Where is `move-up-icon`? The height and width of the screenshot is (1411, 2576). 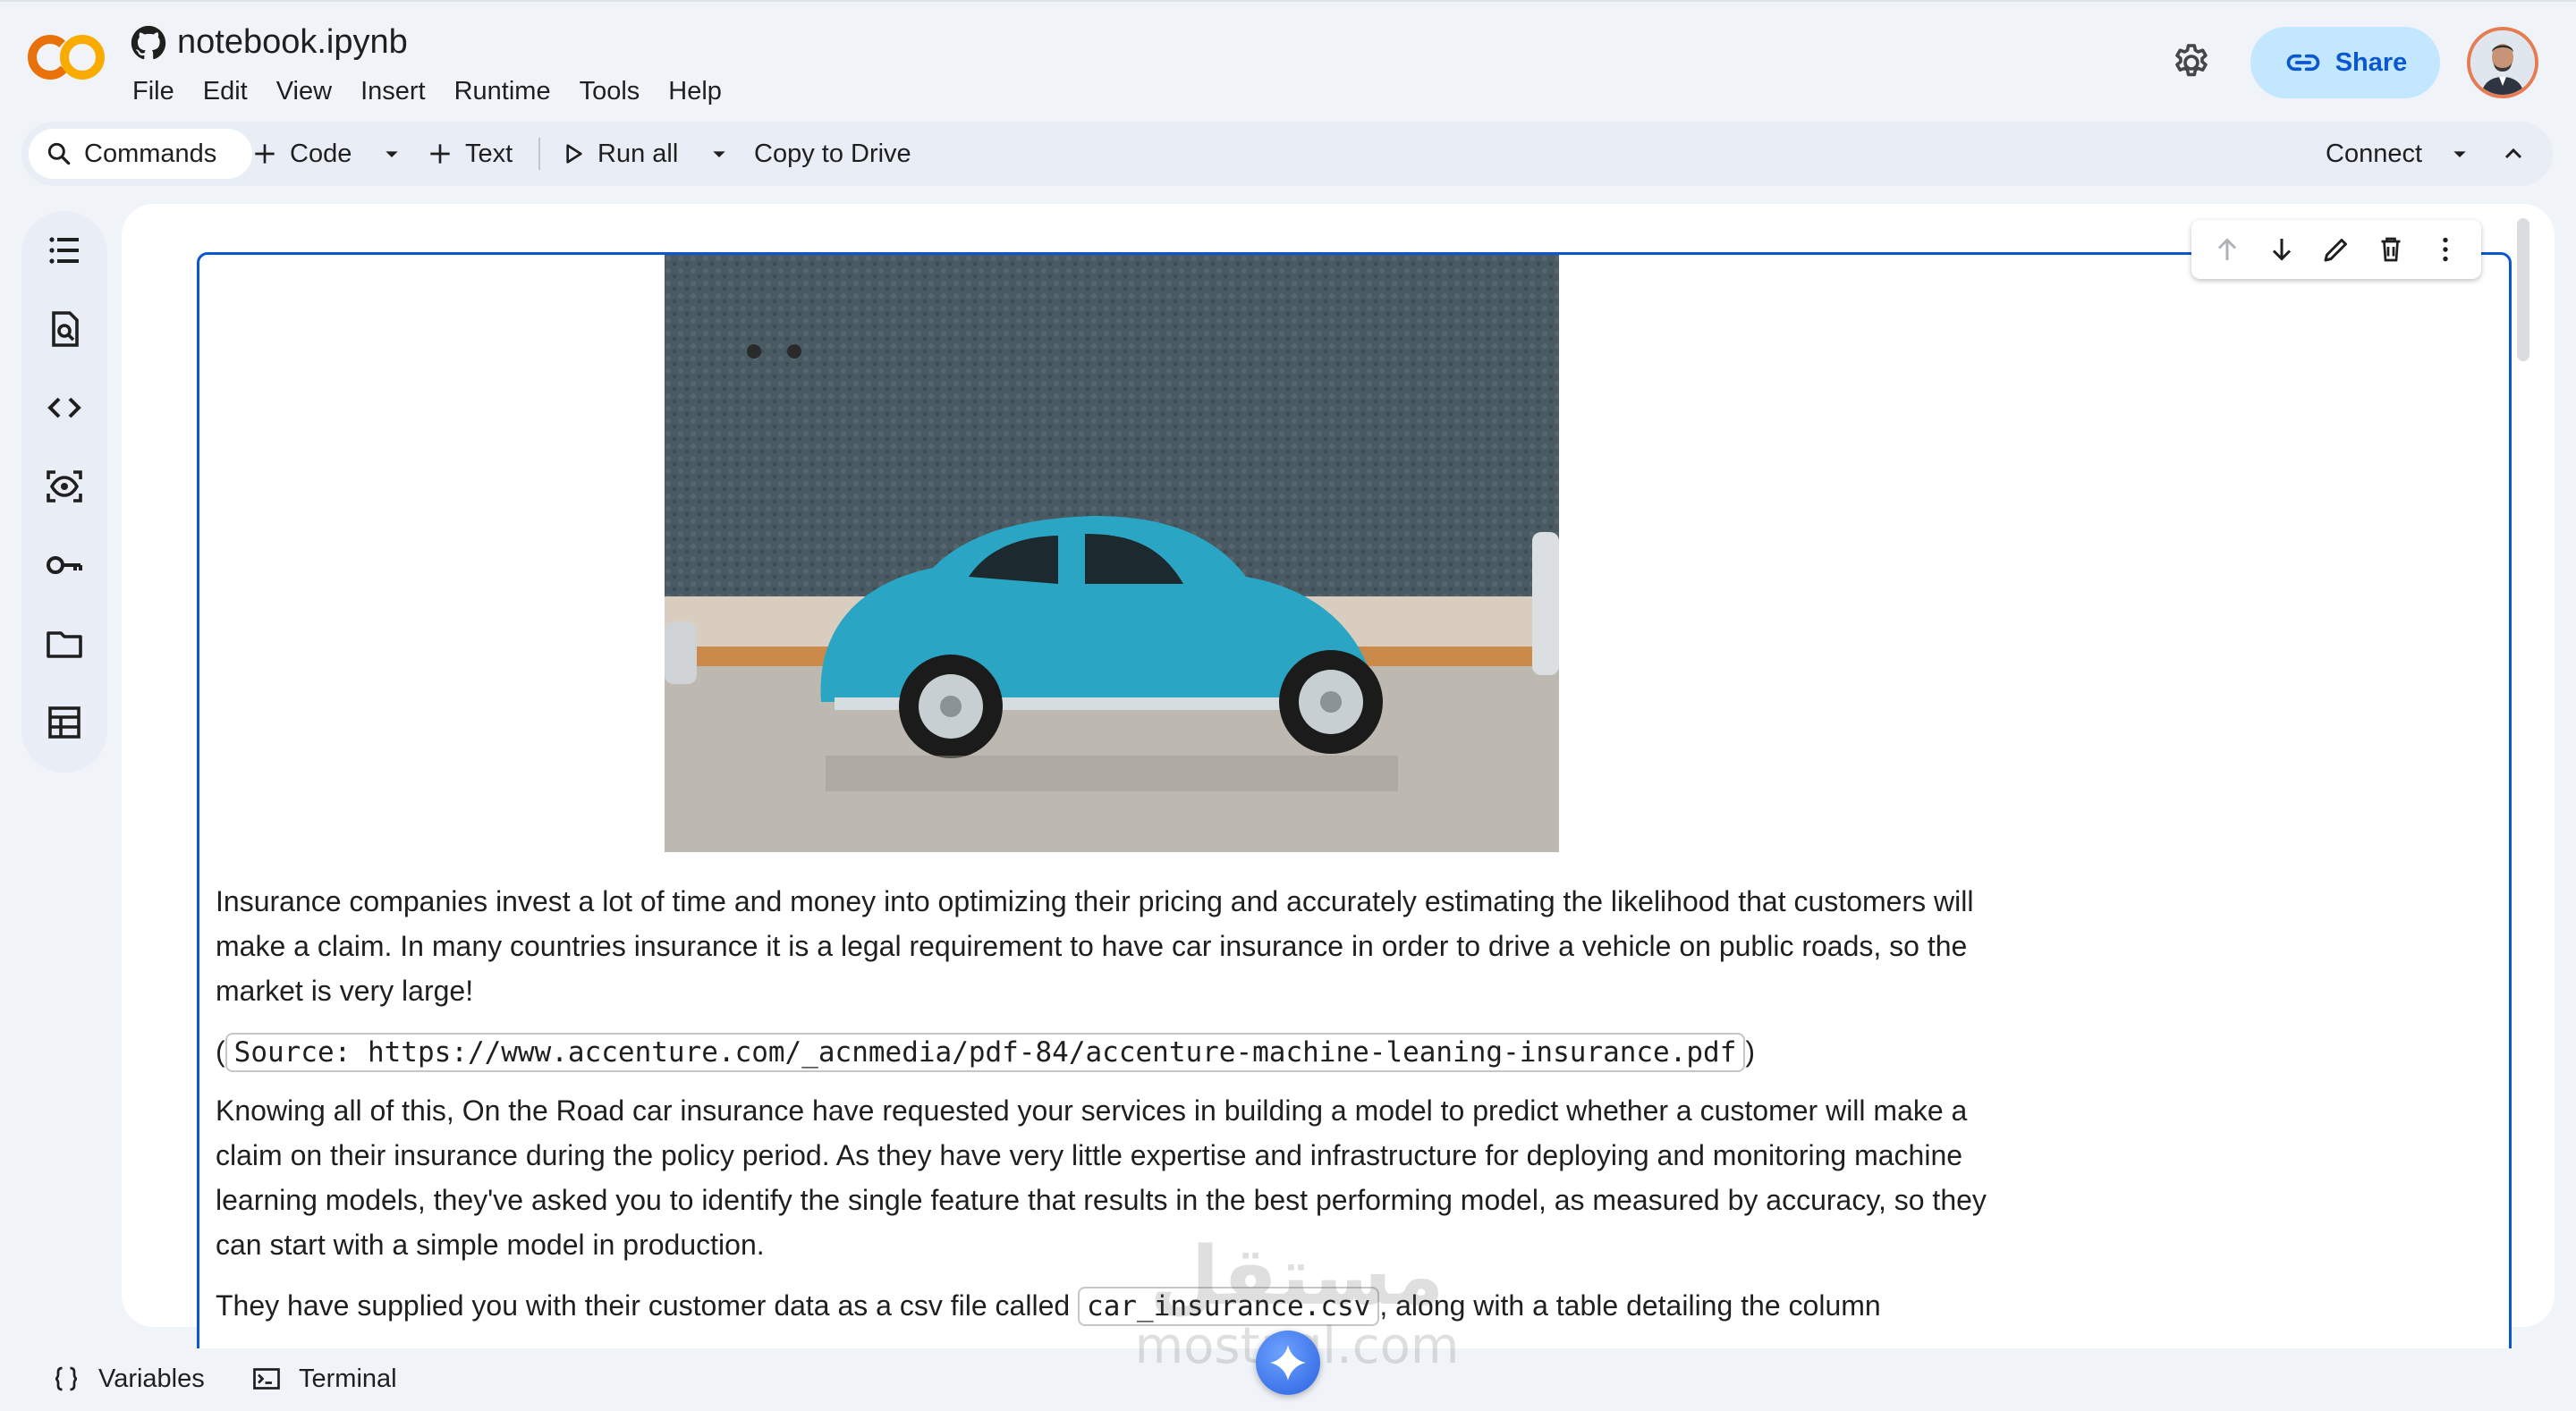 move-up-icon is located at coordinates (2227, 249).